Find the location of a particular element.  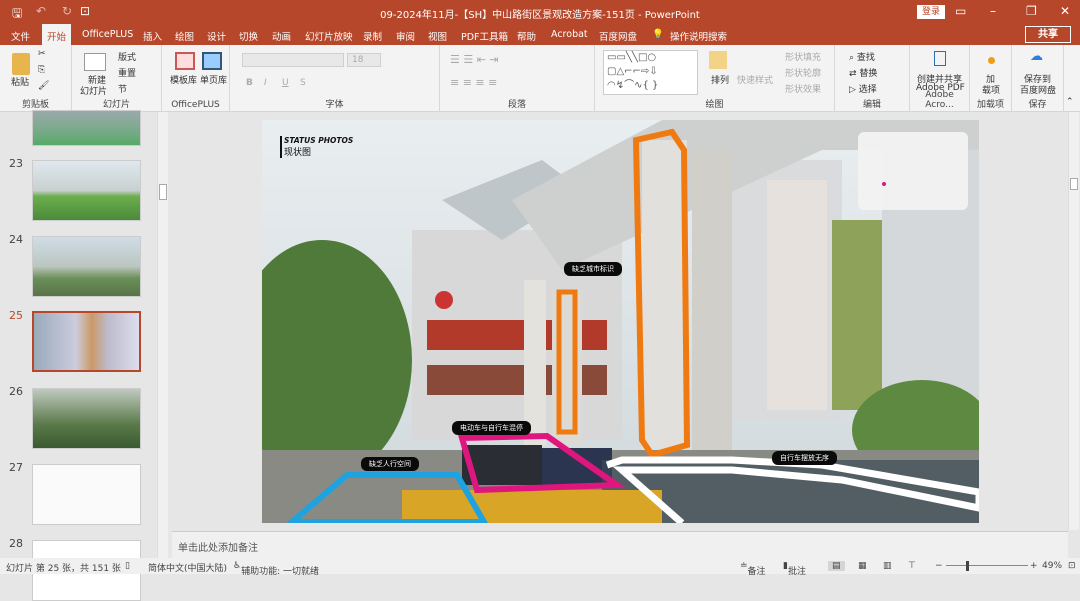

replace-label: 替换 is located at coordinates (868, 74).